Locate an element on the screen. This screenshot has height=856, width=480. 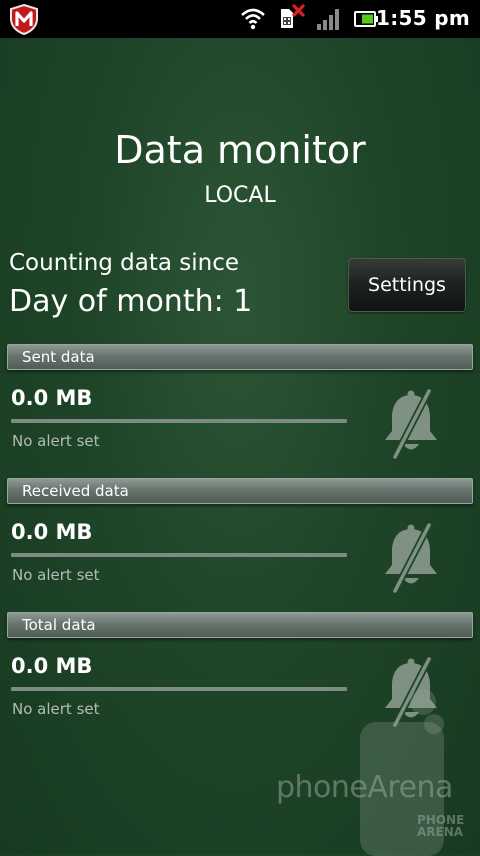
page-subtitle: LOCAL is located at coordinates (240, 195).